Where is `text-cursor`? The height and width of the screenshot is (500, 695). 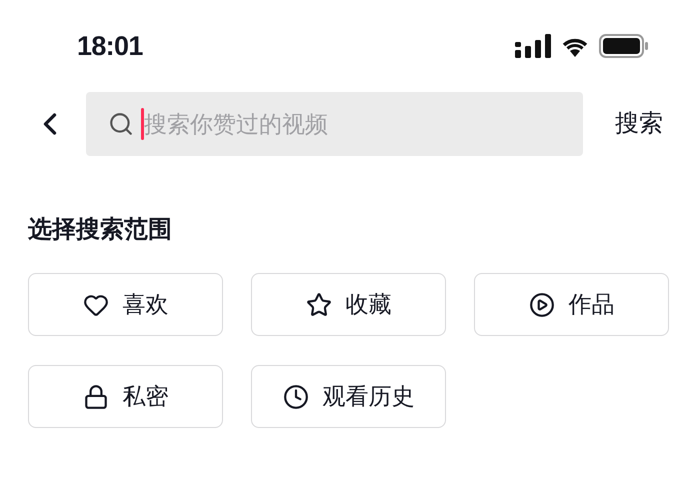 text-cursor is located at coordinates (142, 124).